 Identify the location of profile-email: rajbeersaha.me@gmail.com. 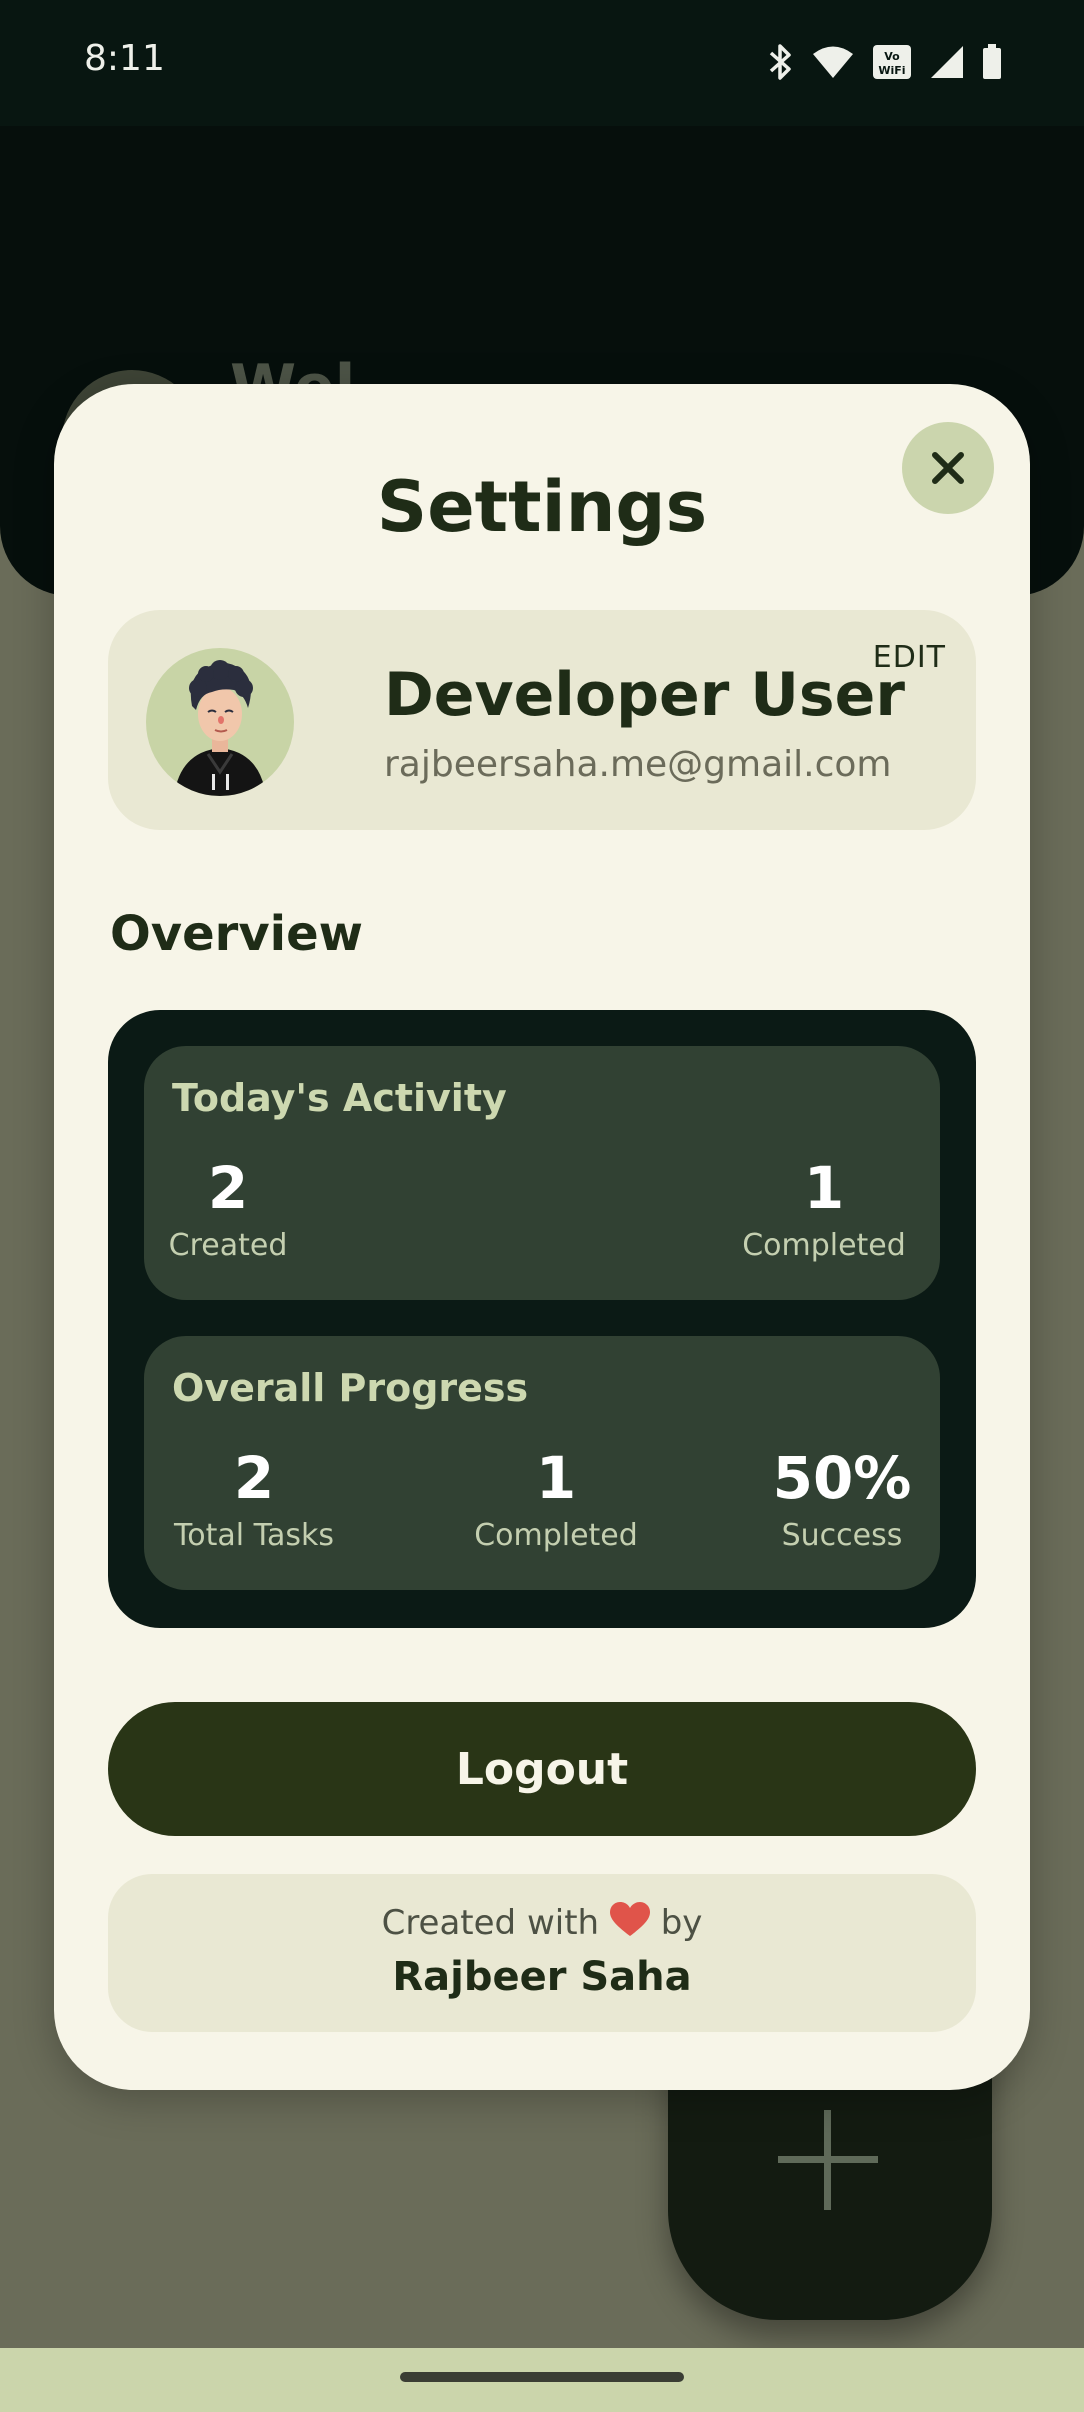
(638, 764).